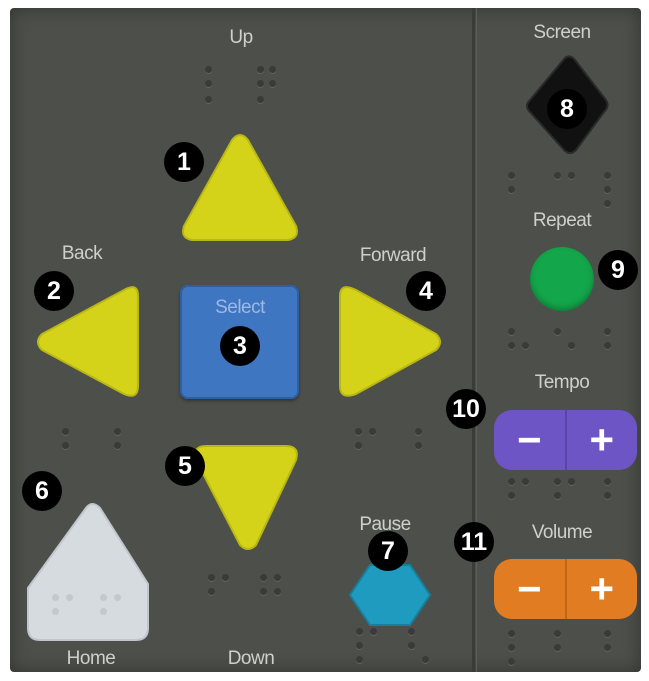  What do you see at coordinates (246, 497) in the screenshot?
I see `down-arrow-icon` at bounding box center [246, 497].